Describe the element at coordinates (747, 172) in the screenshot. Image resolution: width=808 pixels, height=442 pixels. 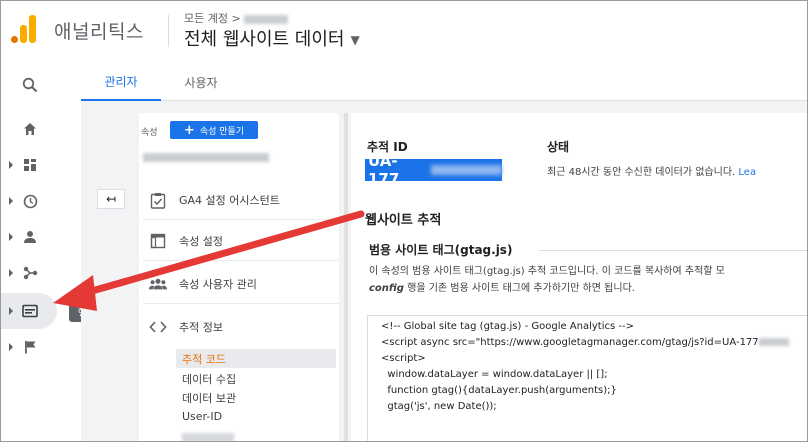
I see `learn-more-link: Lea` at that location.